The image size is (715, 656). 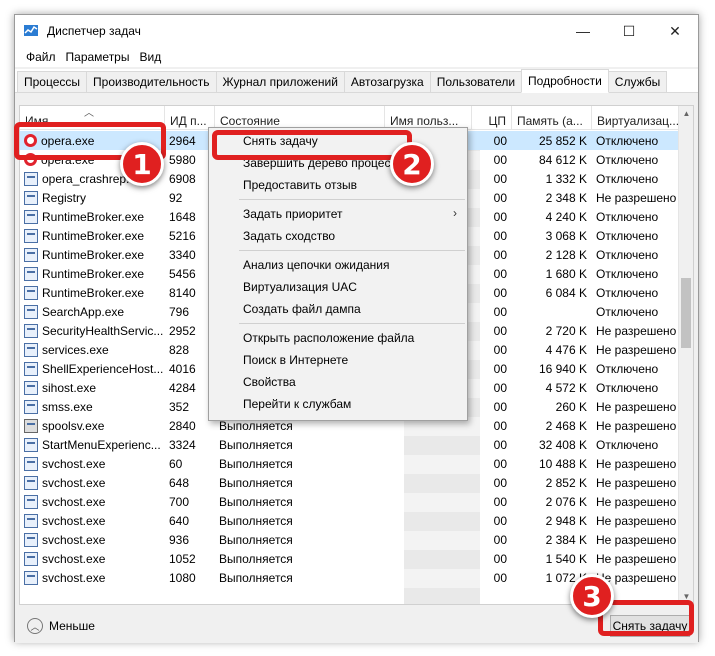 I want to click on process-memory: 16 940 K, so click(x=562, y=368).